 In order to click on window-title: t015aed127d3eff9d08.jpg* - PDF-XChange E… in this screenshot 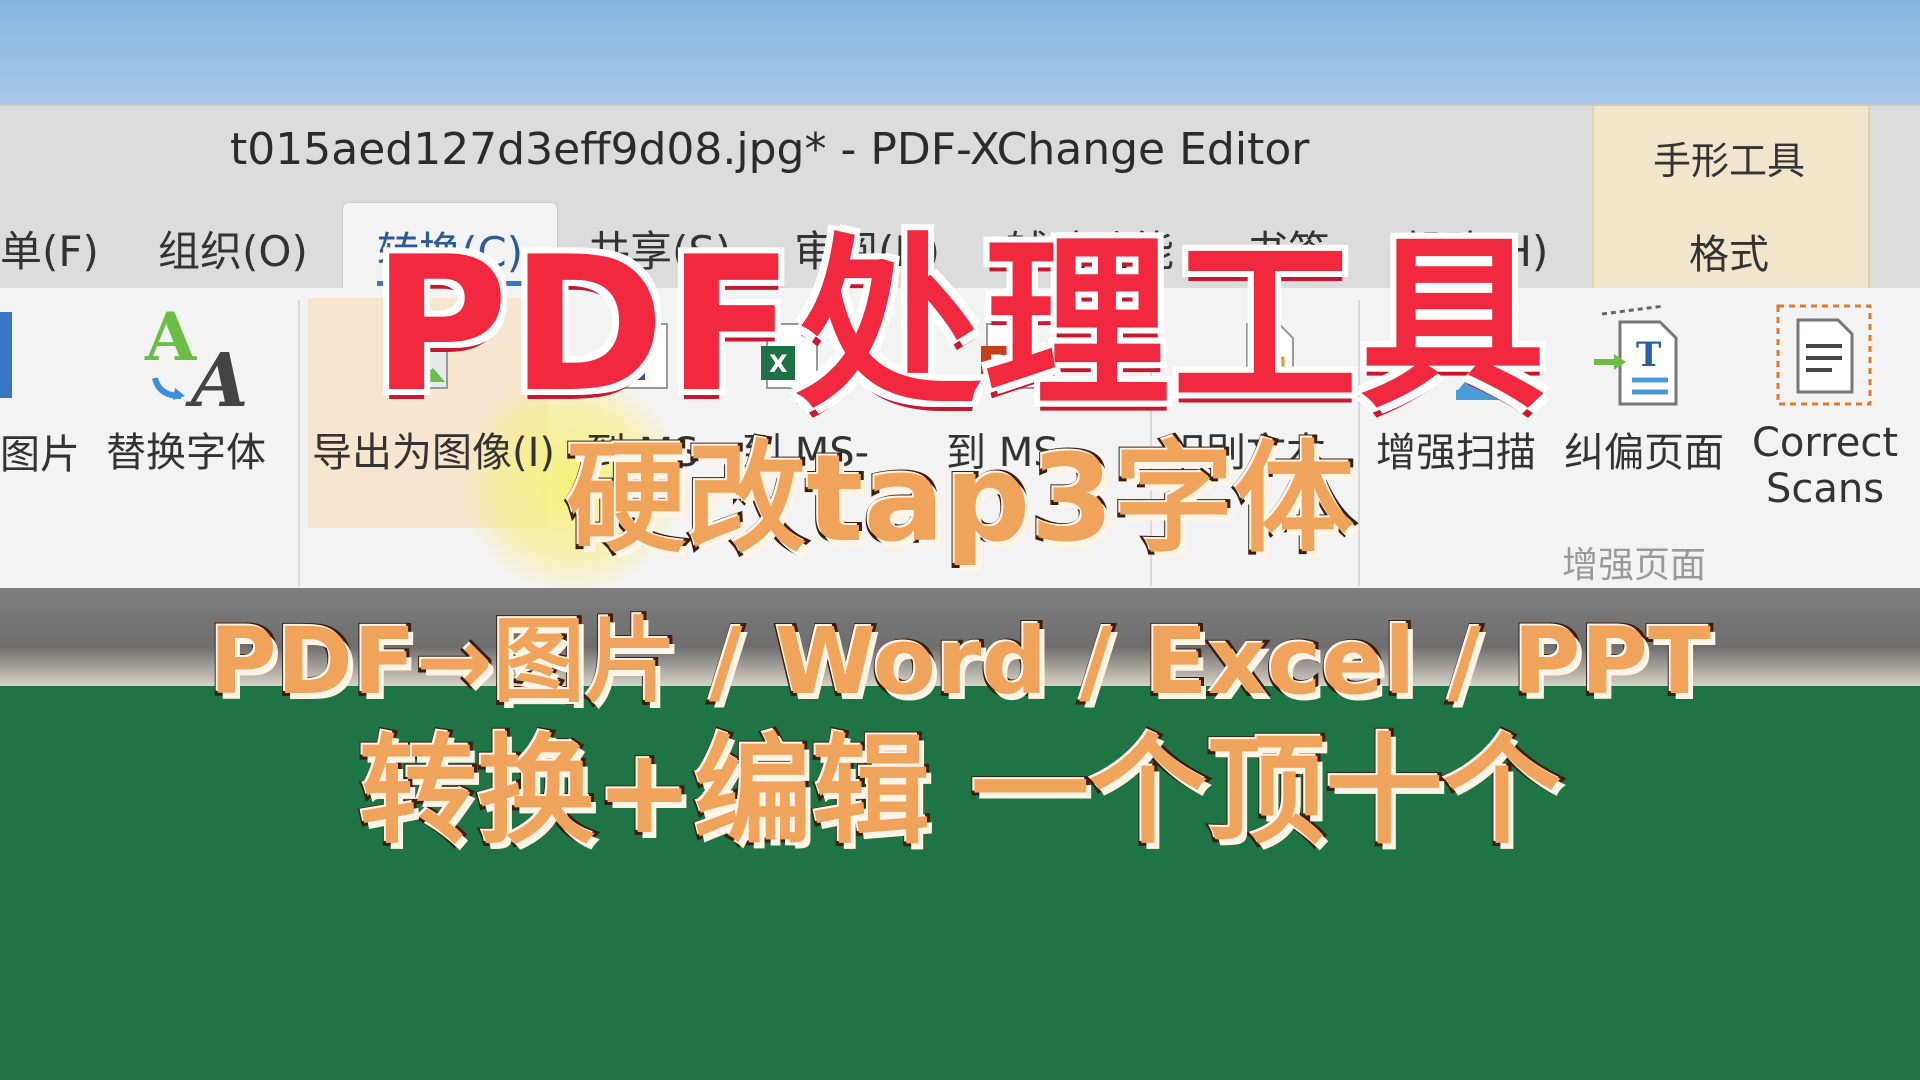, I will do `click(770, 149)`.